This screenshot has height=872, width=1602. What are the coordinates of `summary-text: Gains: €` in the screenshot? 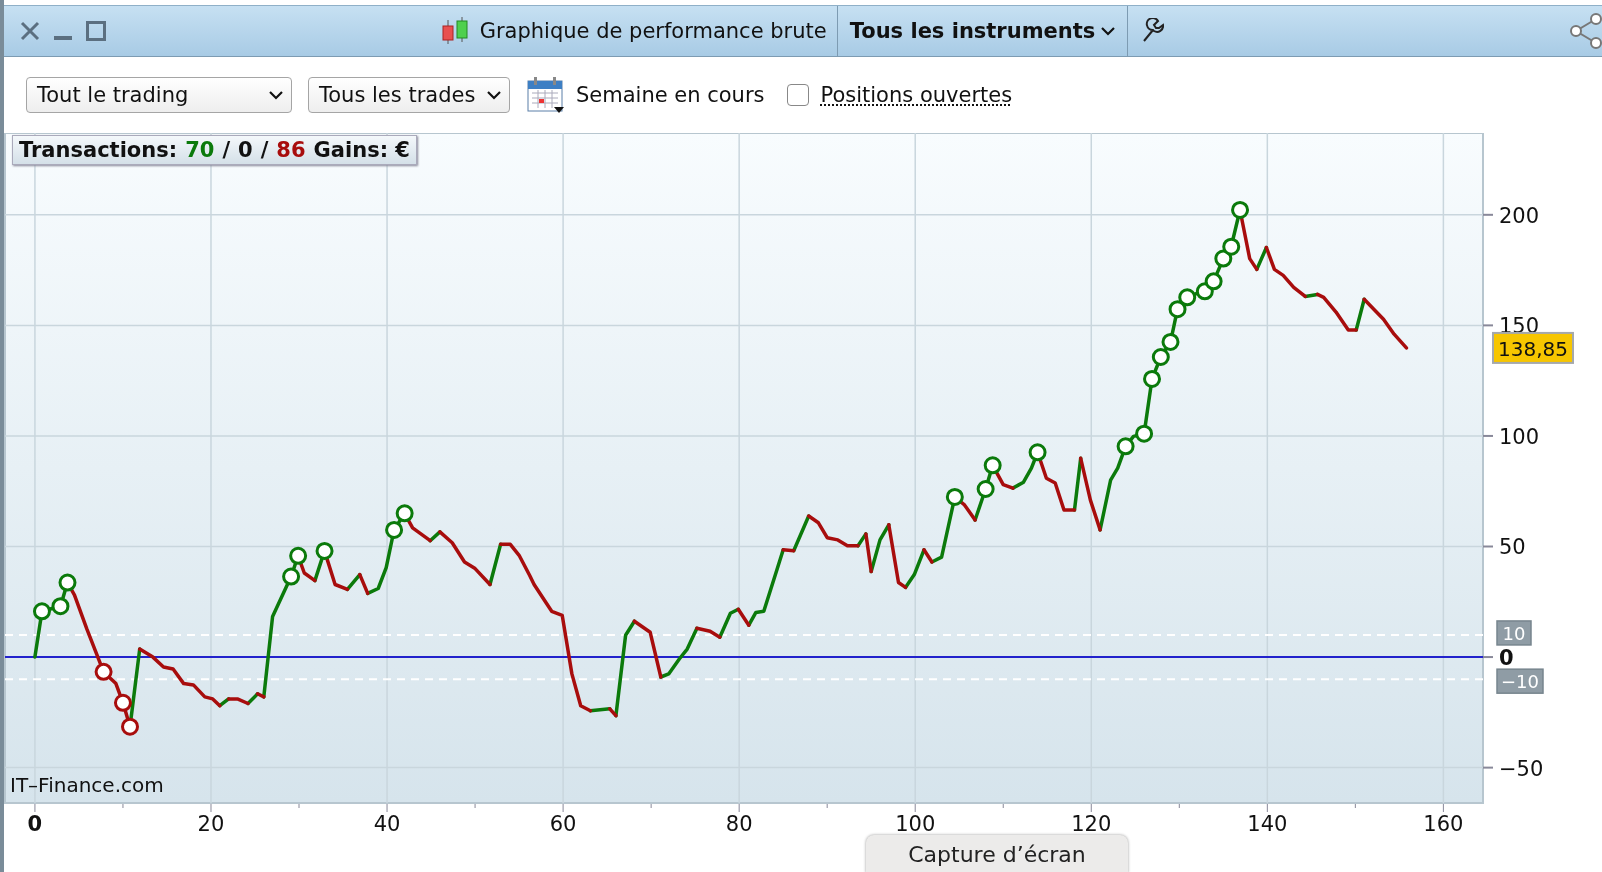 It's located at (361, 150).